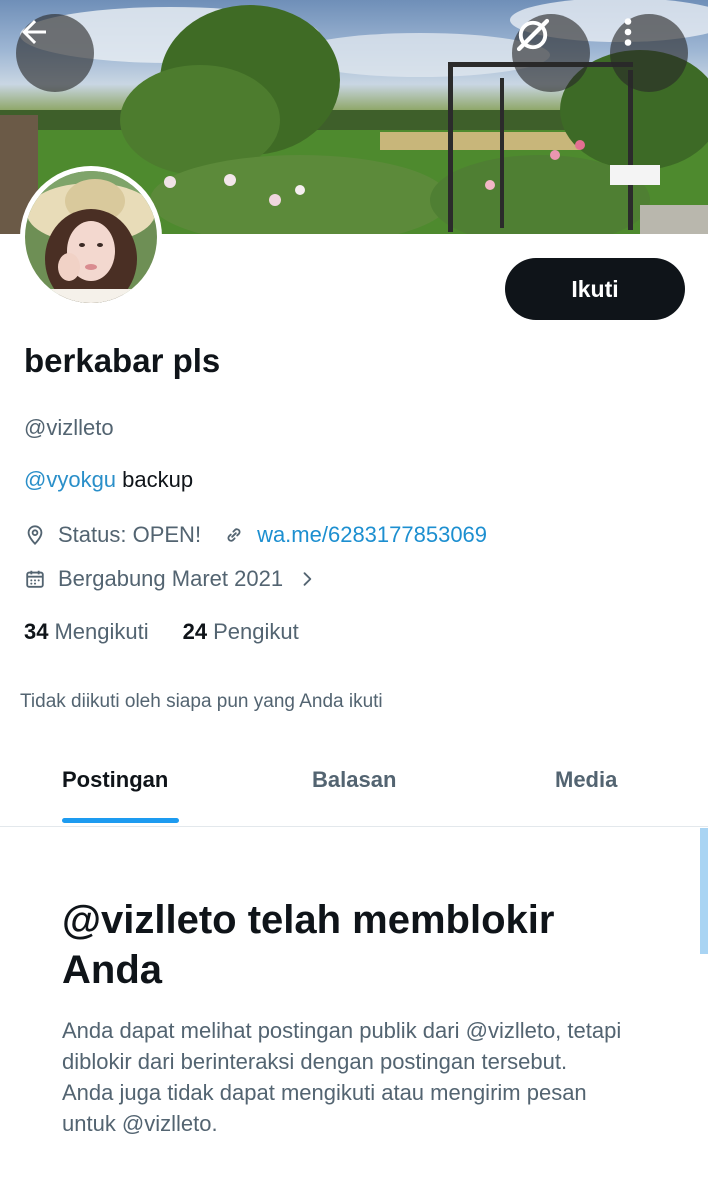 Image resolution: width=708 pixels, height=1200 pixels. I want to click on avatar-photo, so click(91, 237).